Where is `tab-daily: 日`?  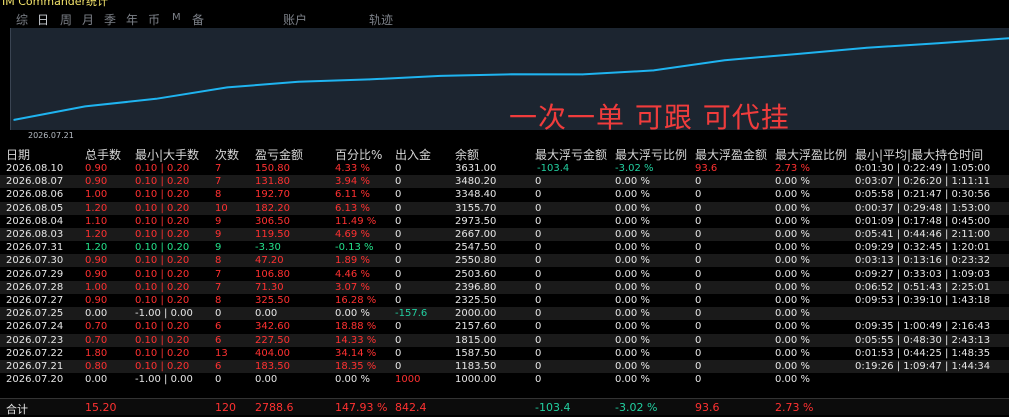 tab-daily: 日 is located at coordinates (43, 19).